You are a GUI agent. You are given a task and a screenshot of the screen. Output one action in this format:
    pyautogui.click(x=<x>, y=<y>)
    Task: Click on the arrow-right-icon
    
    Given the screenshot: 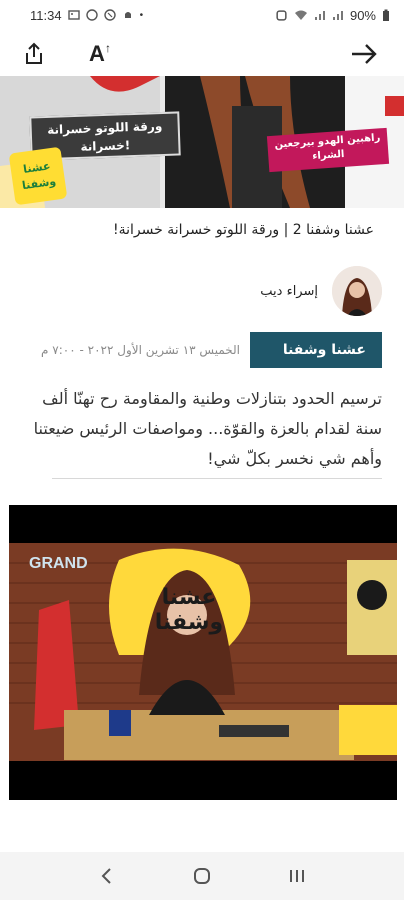 What is the action you would take?
    pyautogui.click(x=364, y=54)
    